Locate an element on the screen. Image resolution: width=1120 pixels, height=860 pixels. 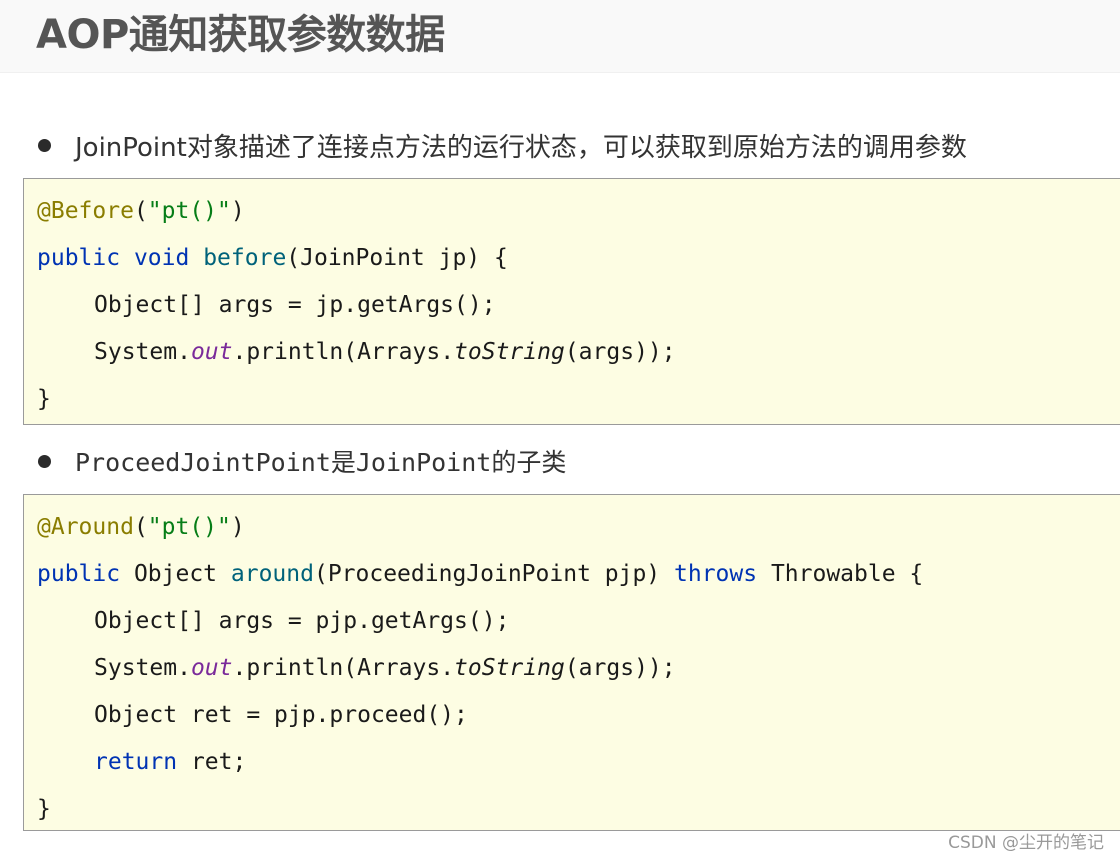
code-token: @Around is located at coordinates (85, 527).